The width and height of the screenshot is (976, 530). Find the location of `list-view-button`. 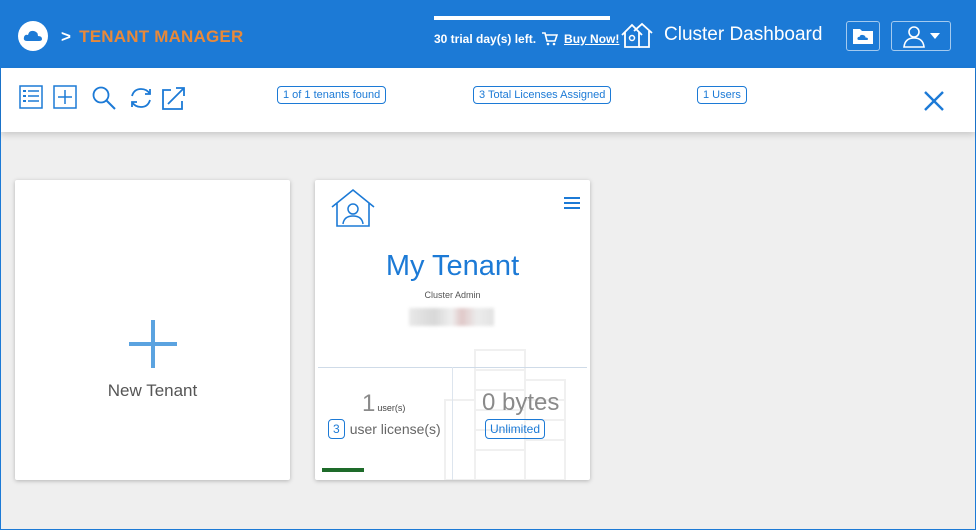

list-view-button is located at coordinates (32, 98).